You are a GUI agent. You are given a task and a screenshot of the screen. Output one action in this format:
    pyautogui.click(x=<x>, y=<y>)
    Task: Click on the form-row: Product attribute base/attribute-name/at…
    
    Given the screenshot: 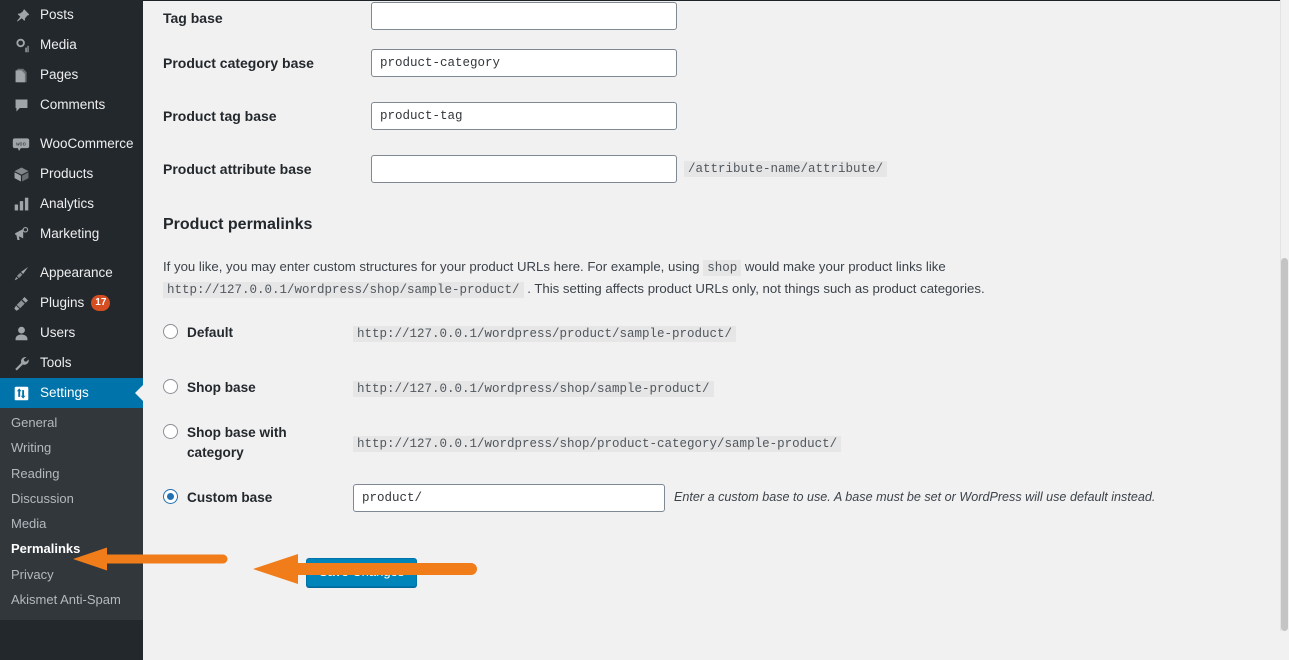 What is the action you would take?
    pyautogui.click(x=716, y=168)
    